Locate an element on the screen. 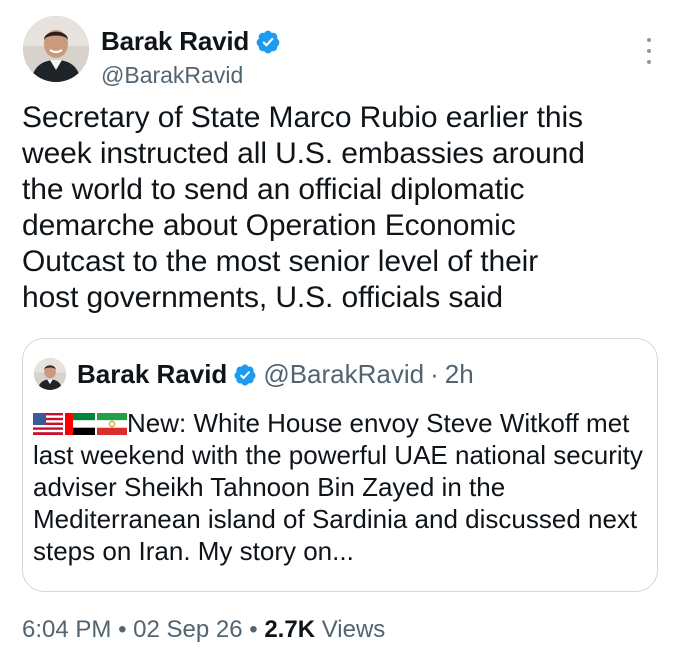  quoted-author-name: Barak Ravid is located at coordinates (152, 374).